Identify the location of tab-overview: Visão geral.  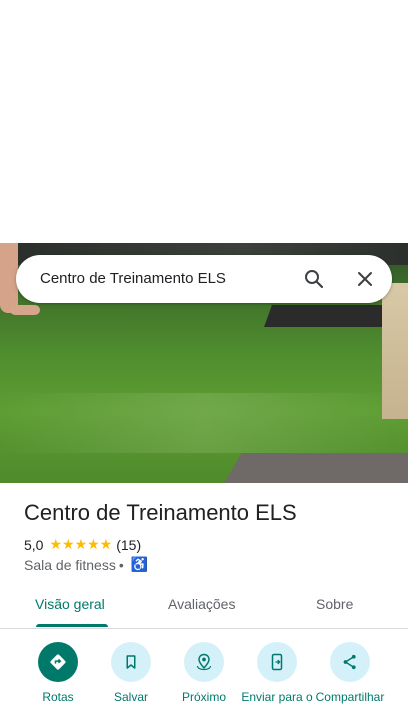
(70, 604).